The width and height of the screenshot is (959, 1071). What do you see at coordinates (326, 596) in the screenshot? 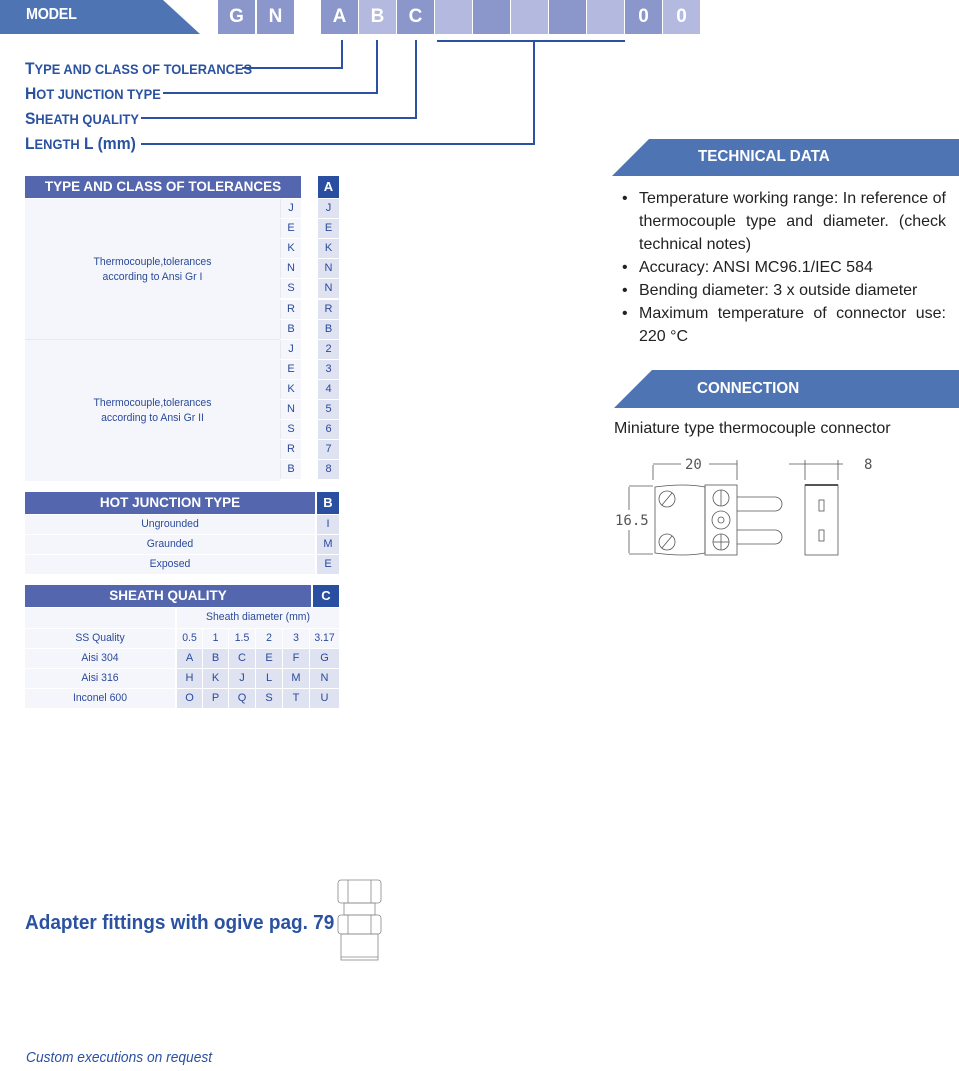
I see `sheath-table-code: C` at bounding box center [326, 596].